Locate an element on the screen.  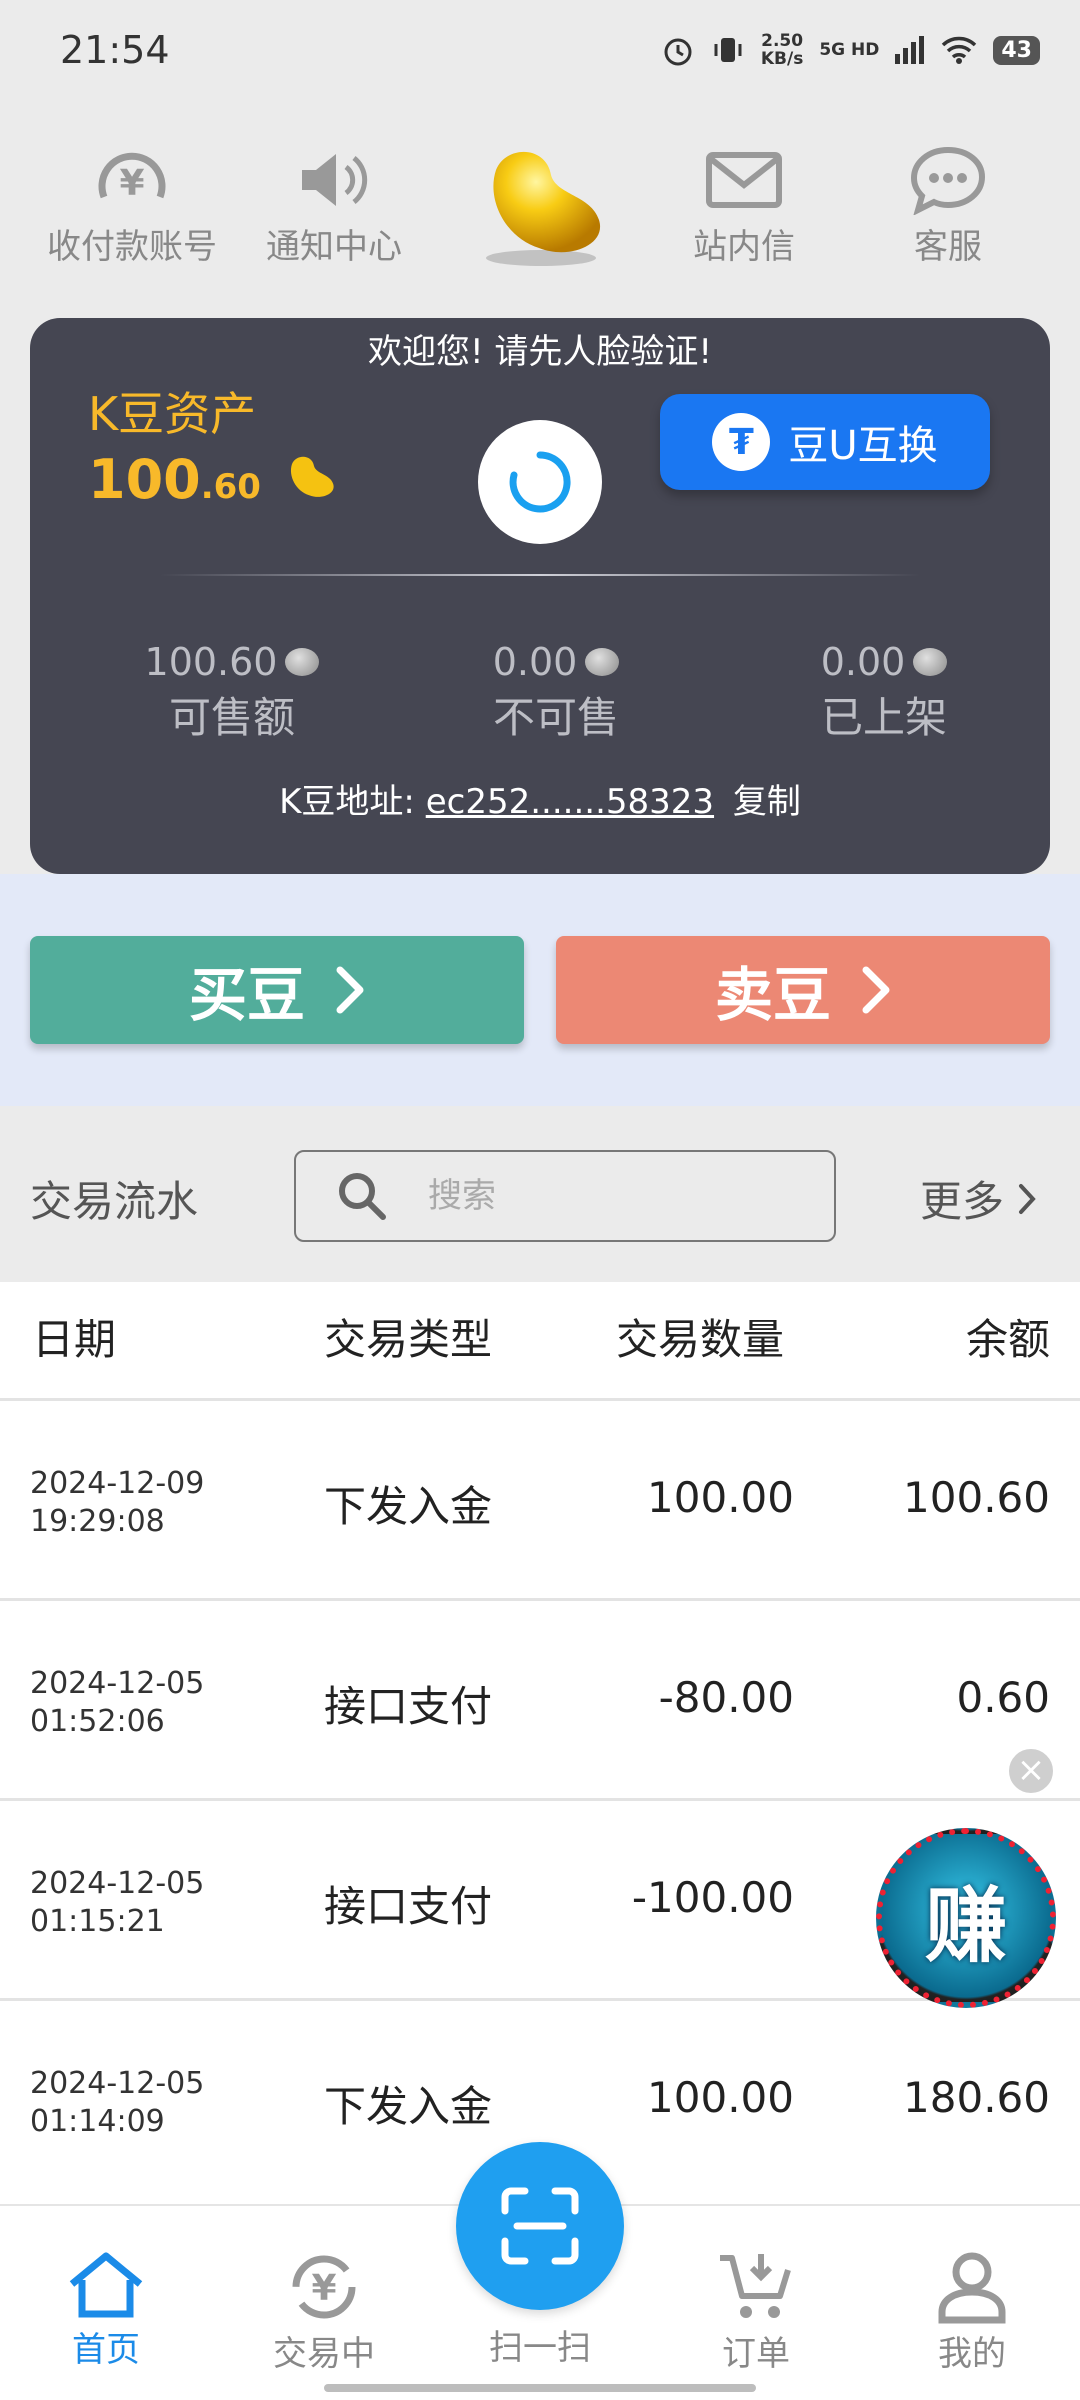
bean-usdt-exchange-button: ₮ 豆U互换 is located at coordinates (825, 442).